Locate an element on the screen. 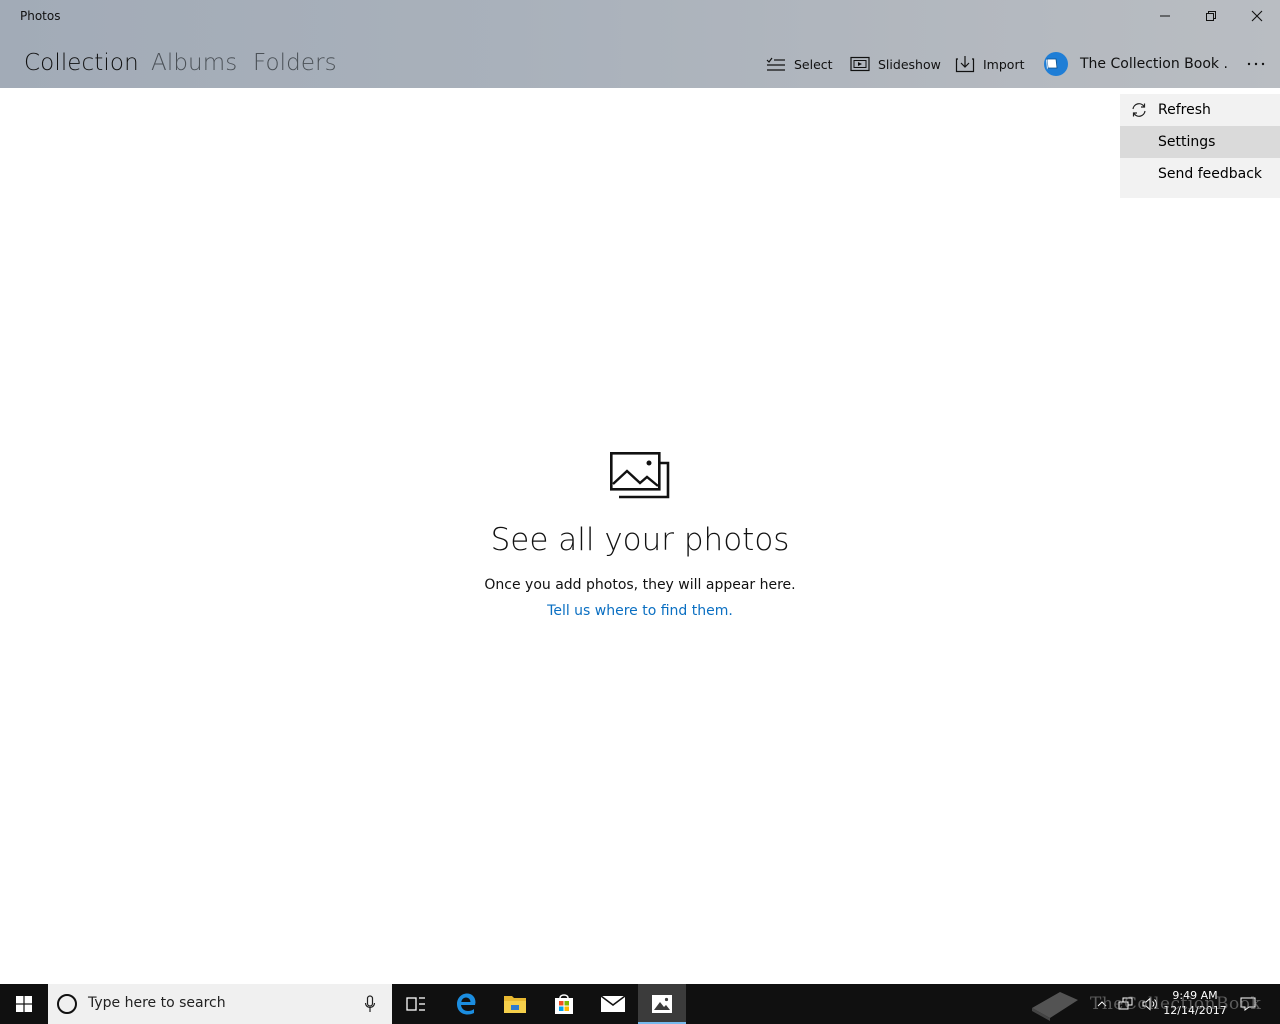 This screenshot has width=1280, height=1024. import-label: Import is located at coordinates (1004, 64).